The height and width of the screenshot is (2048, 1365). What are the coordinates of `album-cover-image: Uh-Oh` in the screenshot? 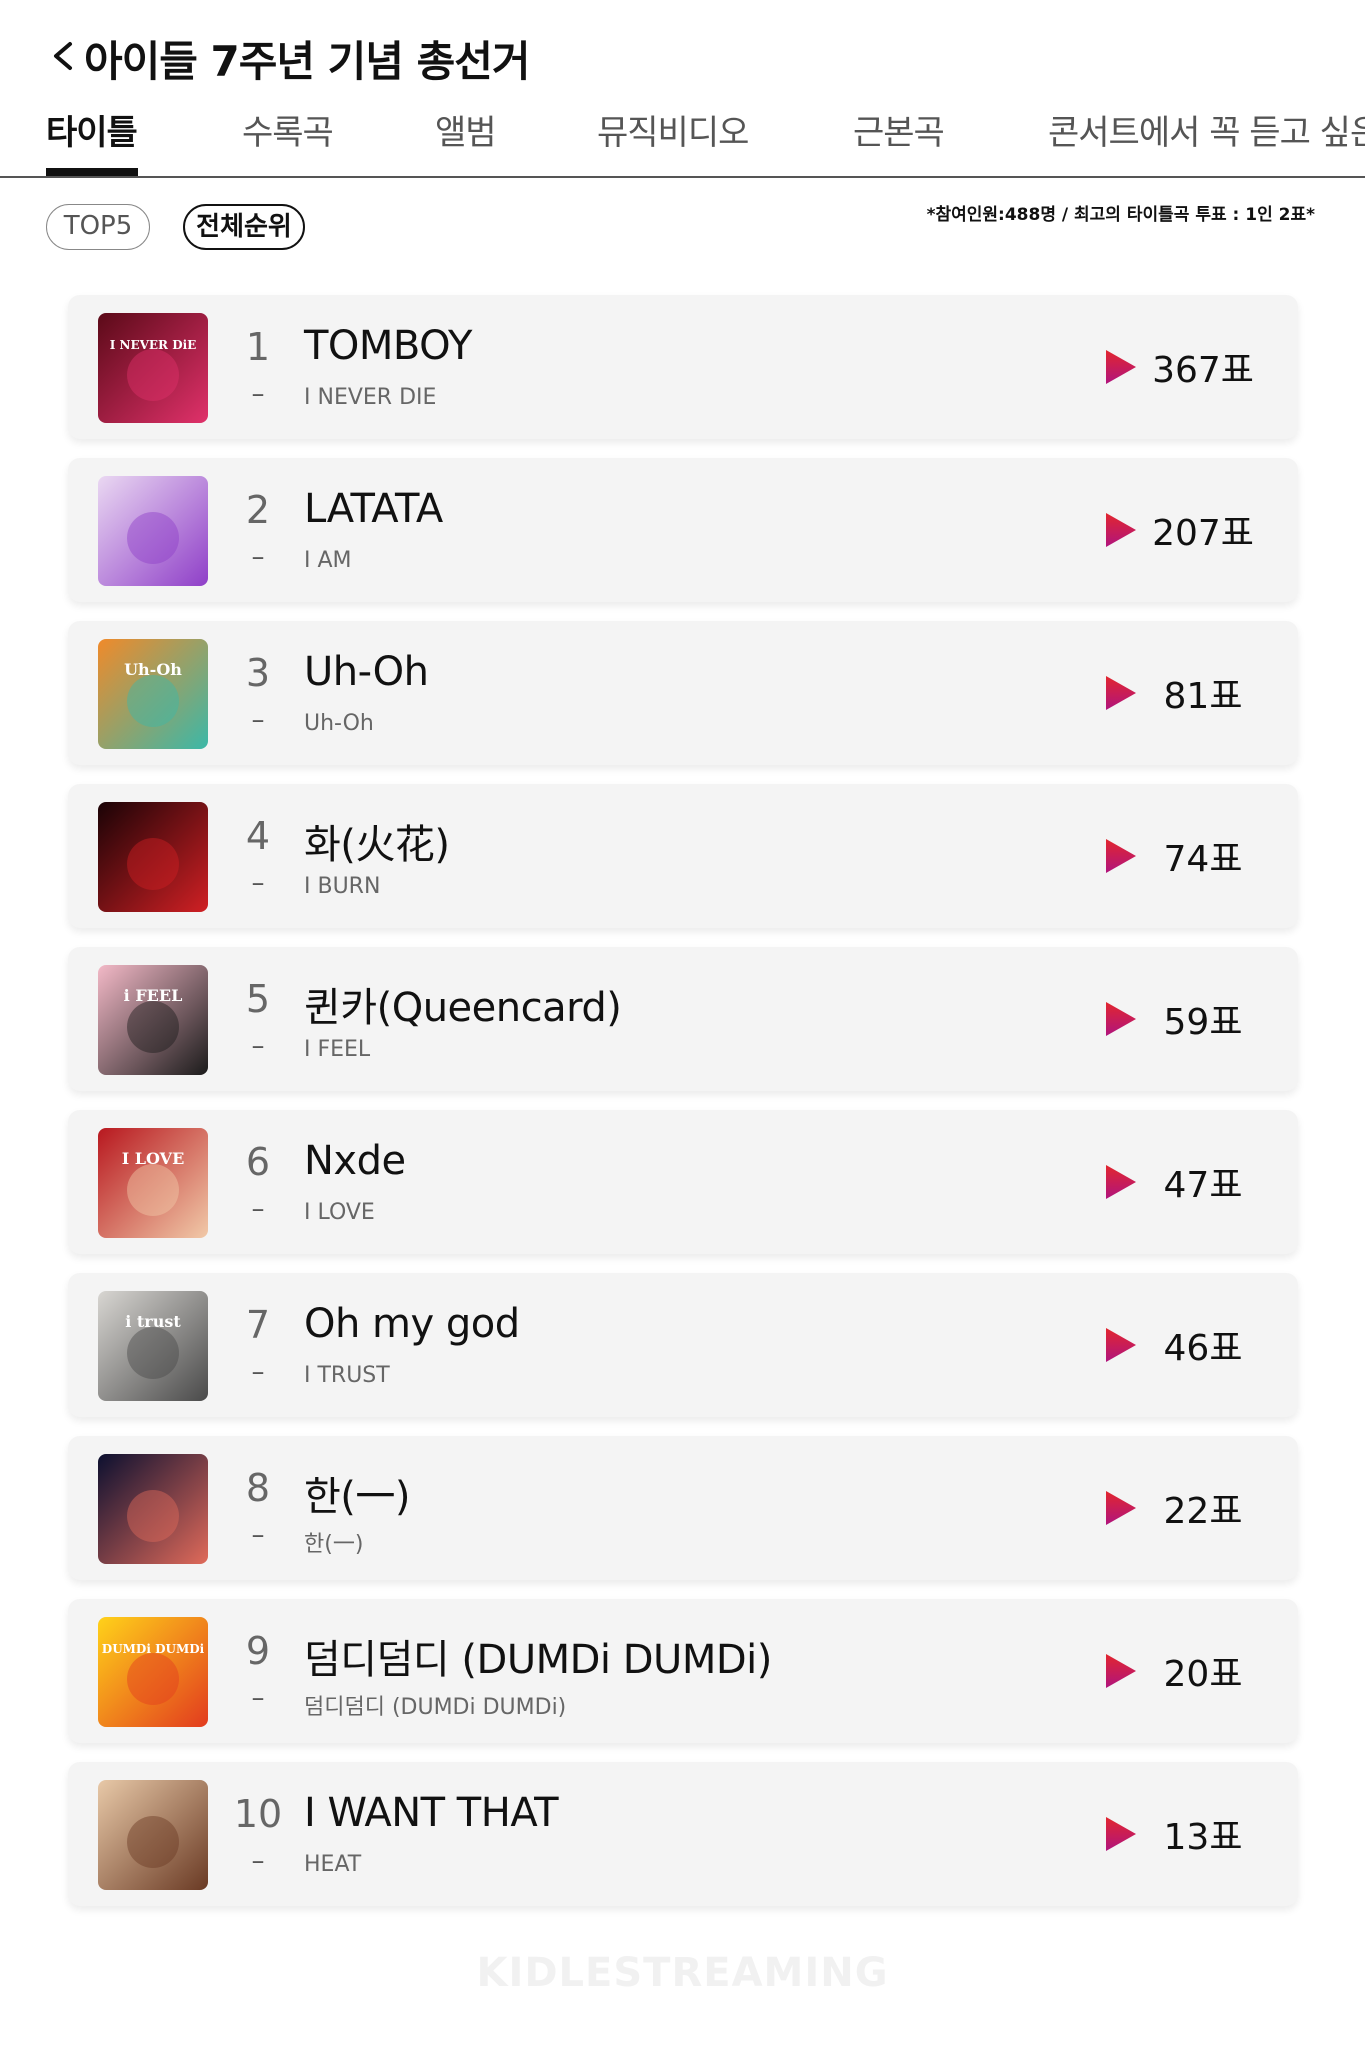 It's located at (153, 694).